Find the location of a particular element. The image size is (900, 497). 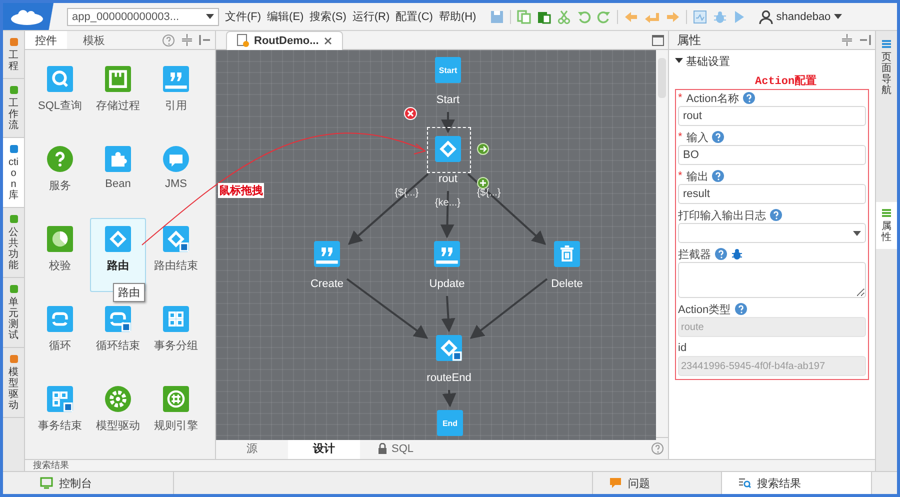

input-field: result is located at coordinates (772, 194).